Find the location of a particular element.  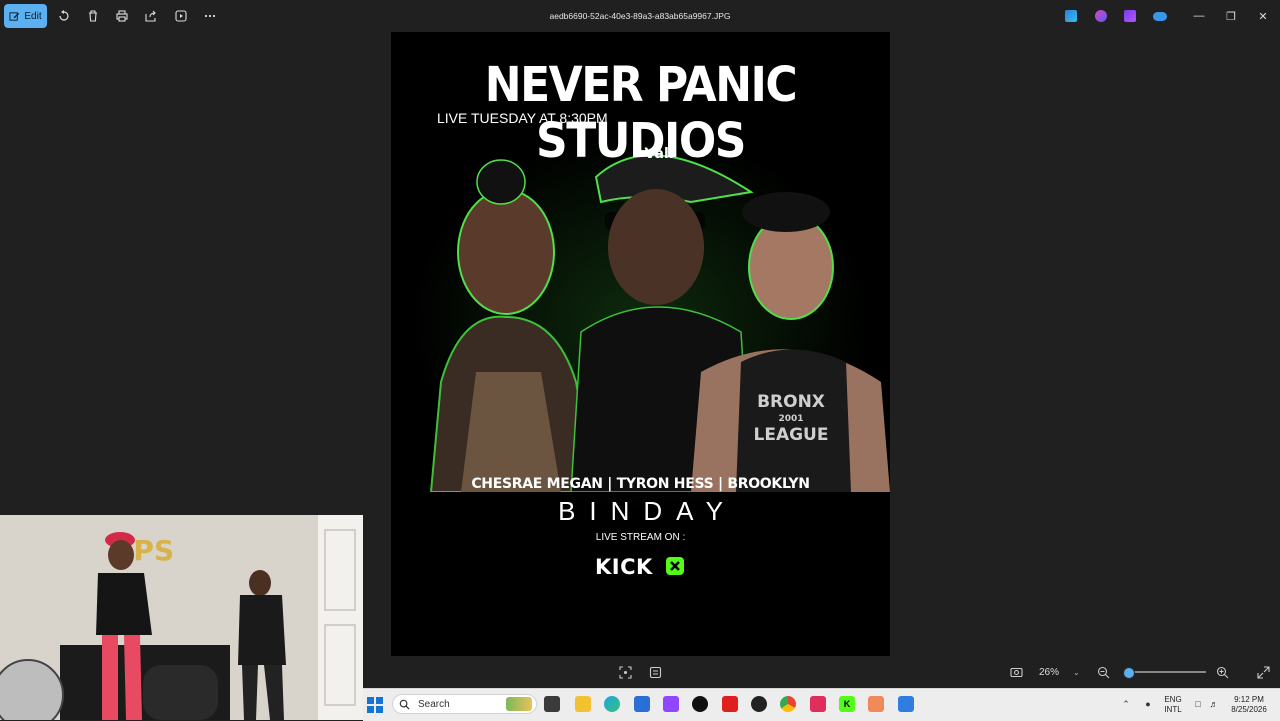

kick-app-icon: K is located at coordinates (847, 704).